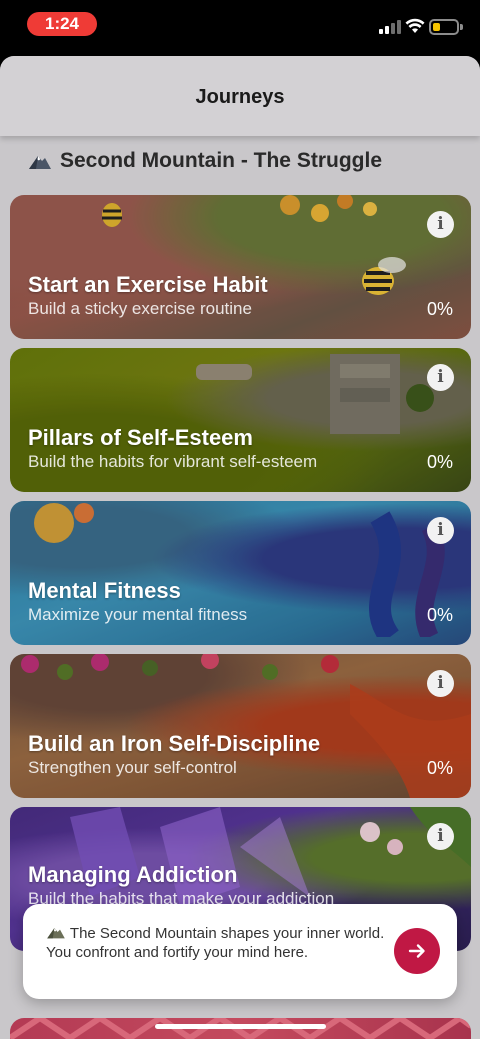 The width and height of the screenshot is (480, 1039). I want to click on section-header: Second Mountain - The Struggle, so click(205, 161).